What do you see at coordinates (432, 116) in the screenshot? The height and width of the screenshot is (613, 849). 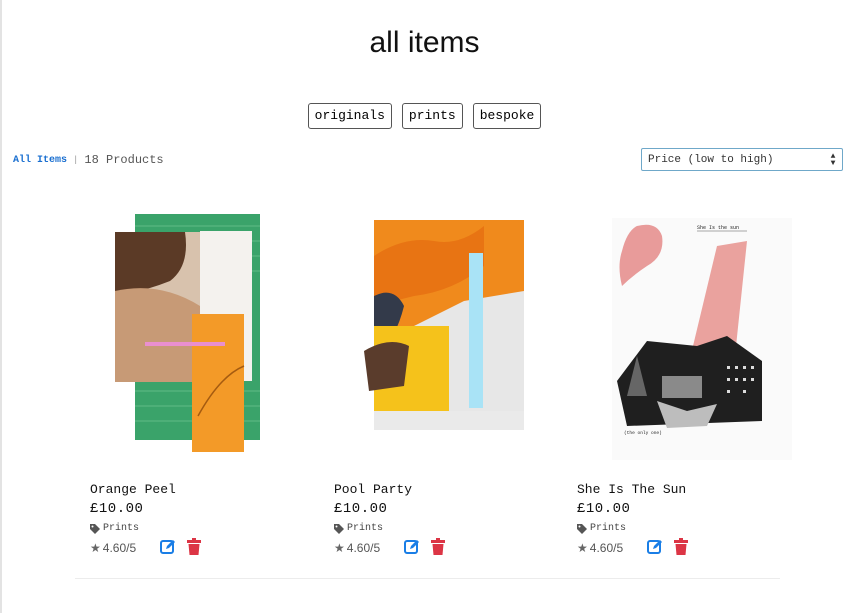 I see `category-button-prints: prints` at bounding box center [432, 116].